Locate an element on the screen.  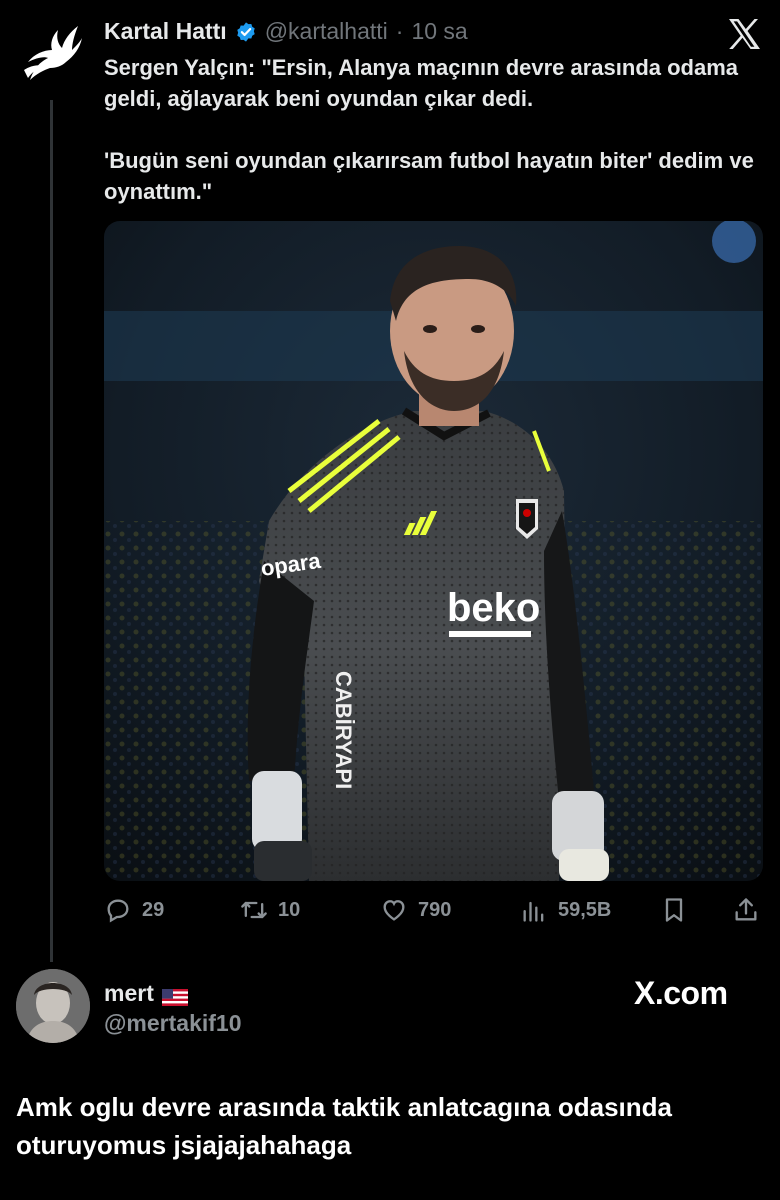
views-button: 59,5B is located at coordinates (565, 910).